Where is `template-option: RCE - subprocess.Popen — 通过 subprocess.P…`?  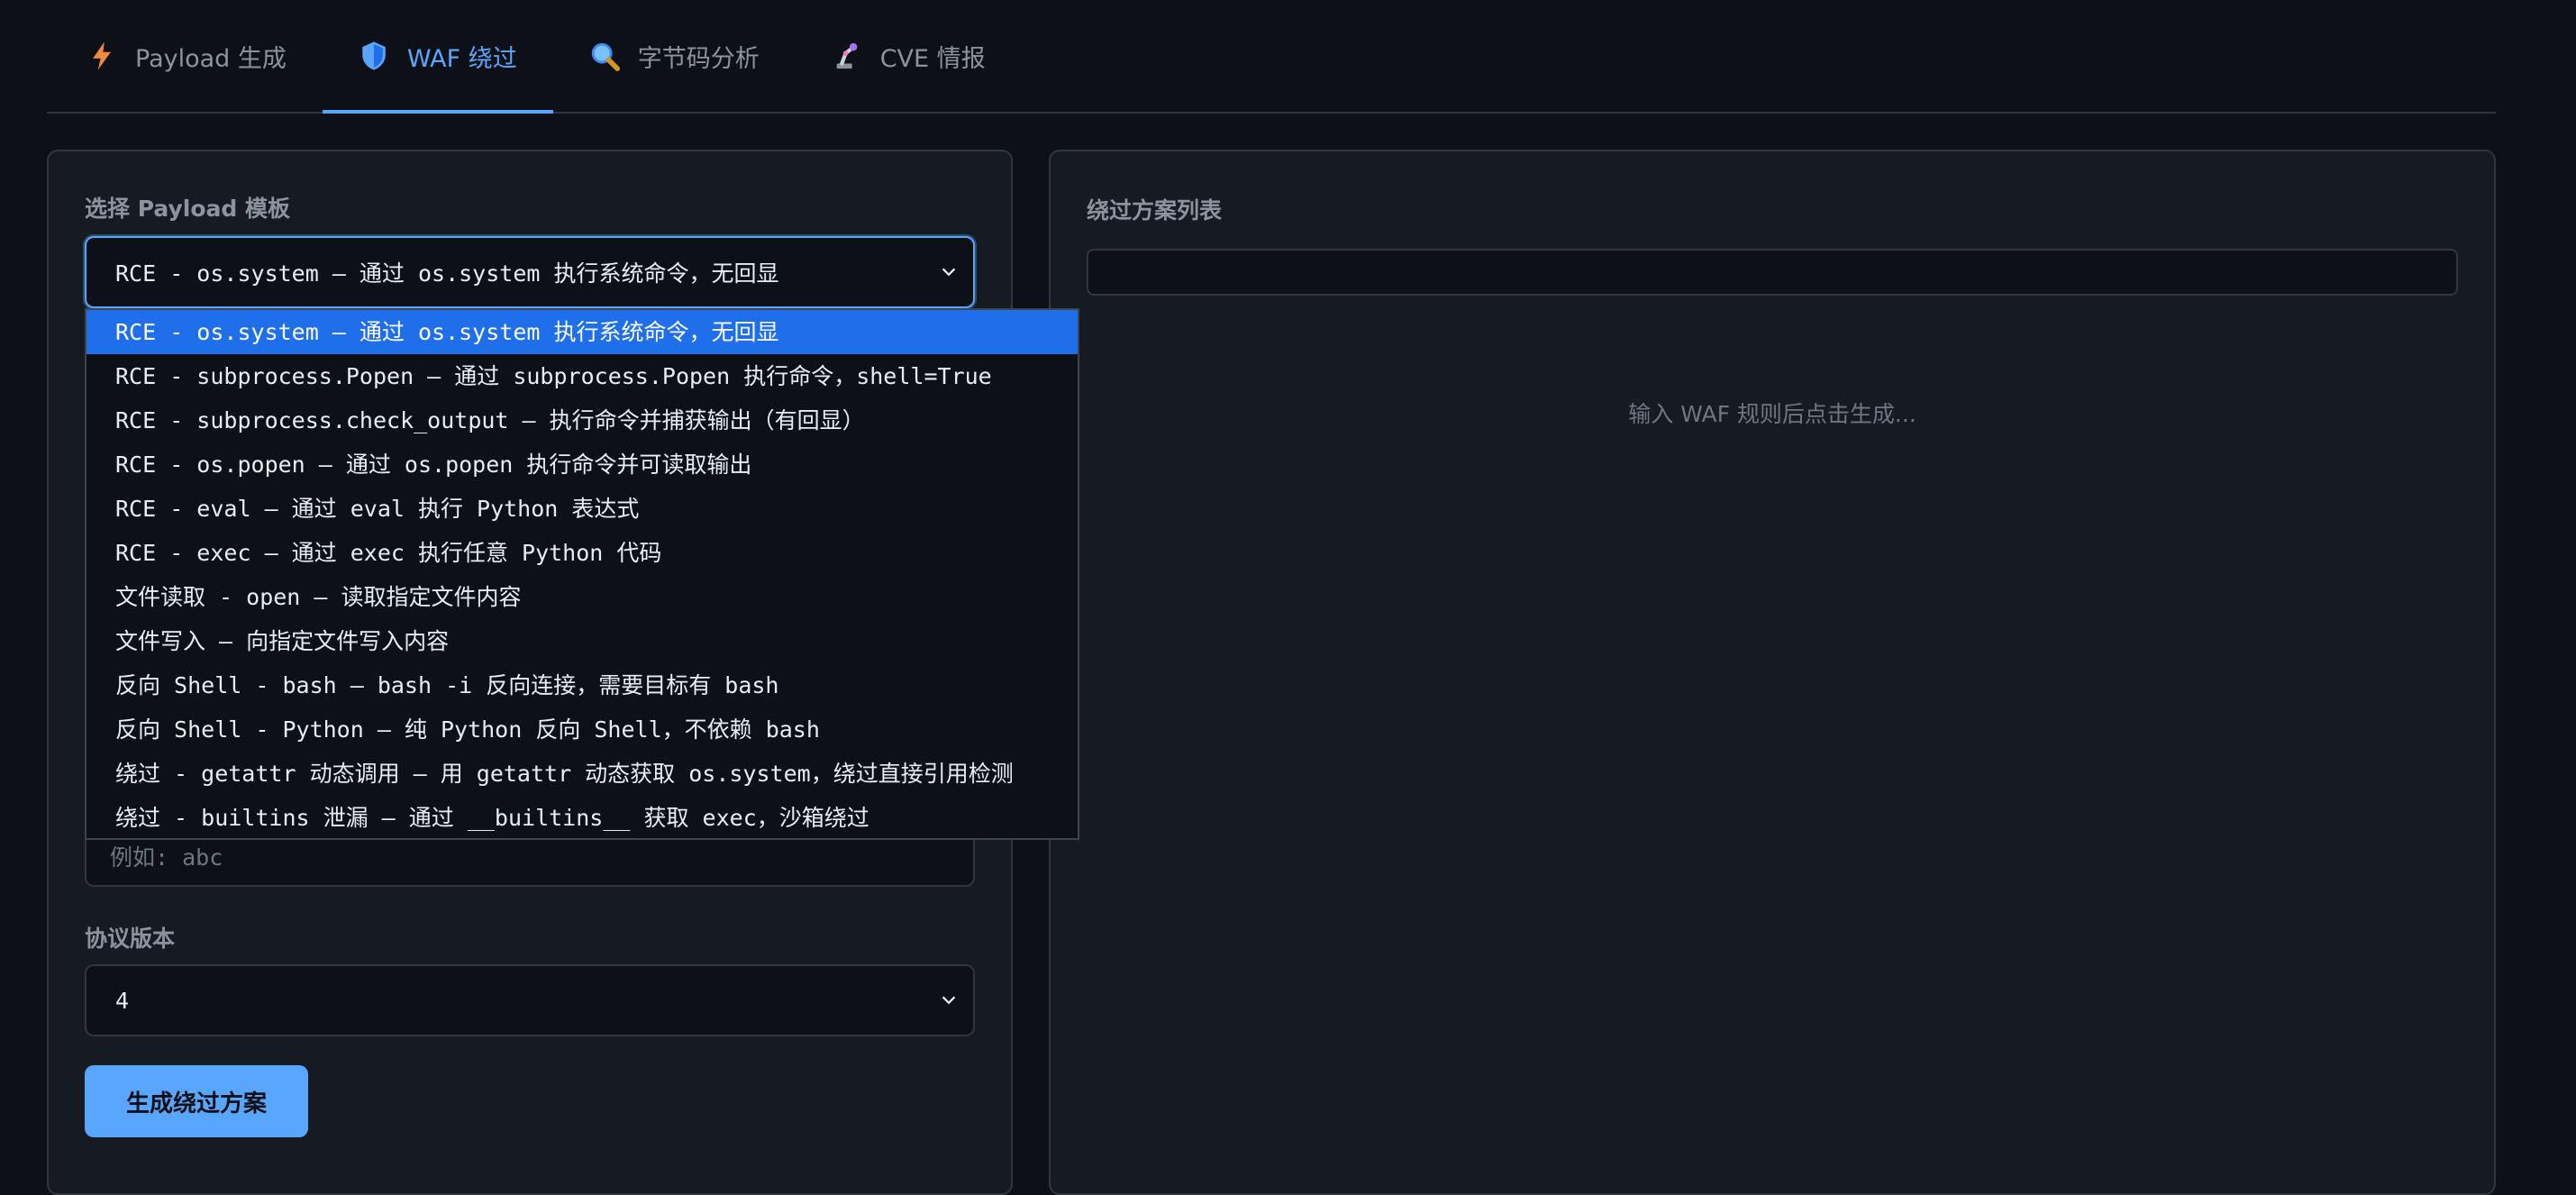 template-option: RCE - subprocess.Popen — 通过 subprocess.P… is located at coordinates (582, 376).